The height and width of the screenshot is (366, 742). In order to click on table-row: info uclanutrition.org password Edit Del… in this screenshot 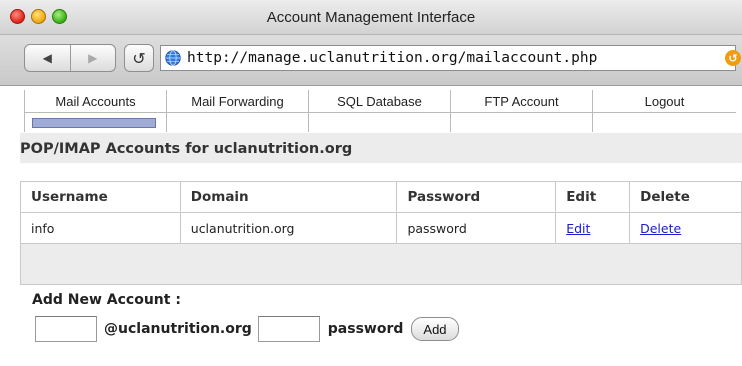, I will do `click(381, 228)`.